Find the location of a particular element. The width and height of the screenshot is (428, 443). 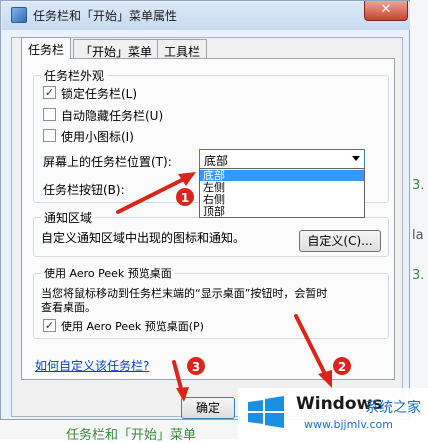

watermark-url: www.bjjmlv.com is located at coordinates (348, 424).